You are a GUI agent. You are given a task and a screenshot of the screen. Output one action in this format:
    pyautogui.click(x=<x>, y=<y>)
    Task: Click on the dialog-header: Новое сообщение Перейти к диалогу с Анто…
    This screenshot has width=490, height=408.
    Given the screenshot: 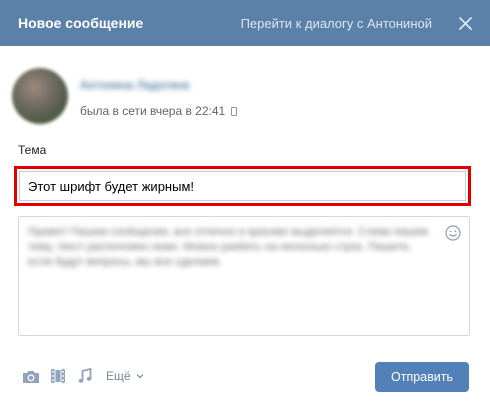 What is the action you would take?
    pyautogui.click(x=245, y=23)
    